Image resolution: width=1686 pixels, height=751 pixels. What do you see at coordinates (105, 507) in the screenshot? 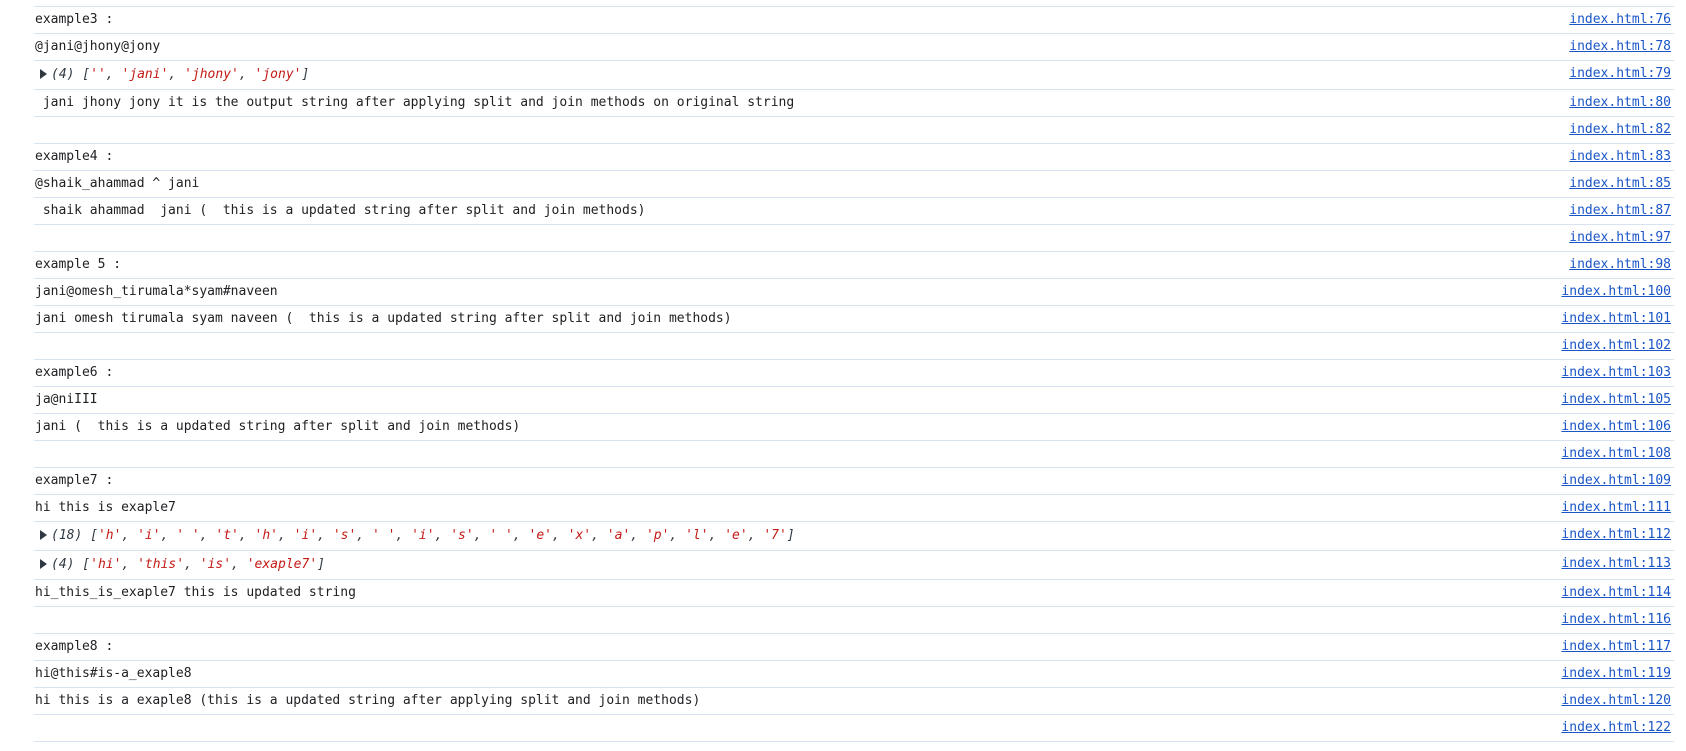
I see `log-message-text: hi this is exaple7` at bounding box center [105, 507].